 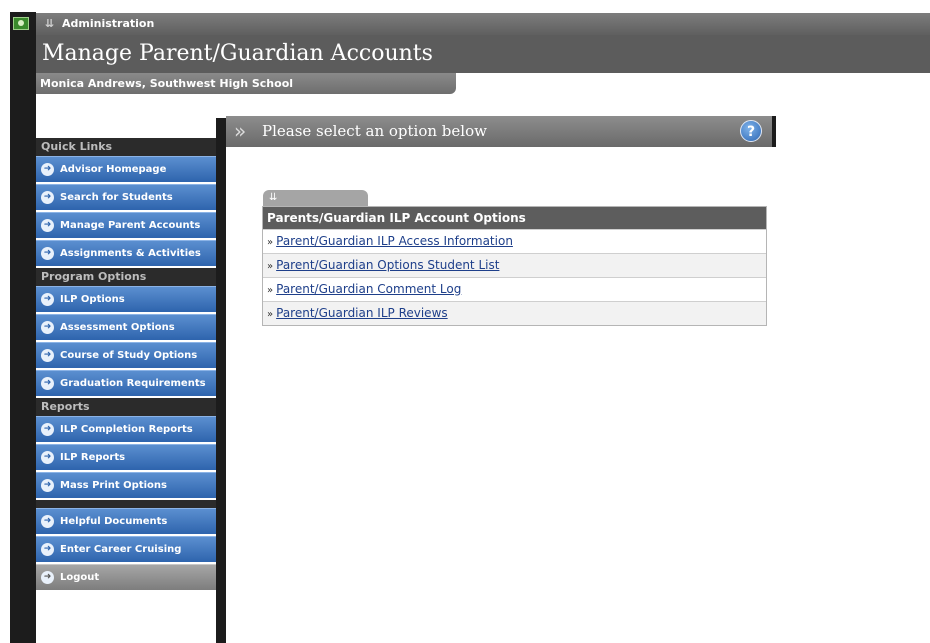 What do you see at coordinates (501, 131) in the screenshot?
I see `option-header-bar: » Please select an option below ?` at bounding box center [501, 131].